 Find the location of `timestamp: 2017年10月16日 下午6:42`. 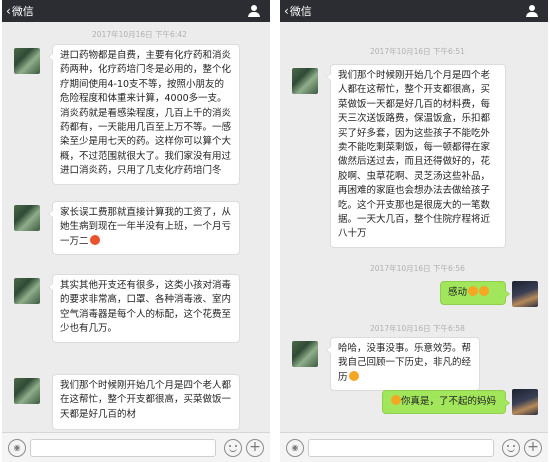

timestamp: 2017年10月16日 下午6:42 is located at coordinates (139, 34).